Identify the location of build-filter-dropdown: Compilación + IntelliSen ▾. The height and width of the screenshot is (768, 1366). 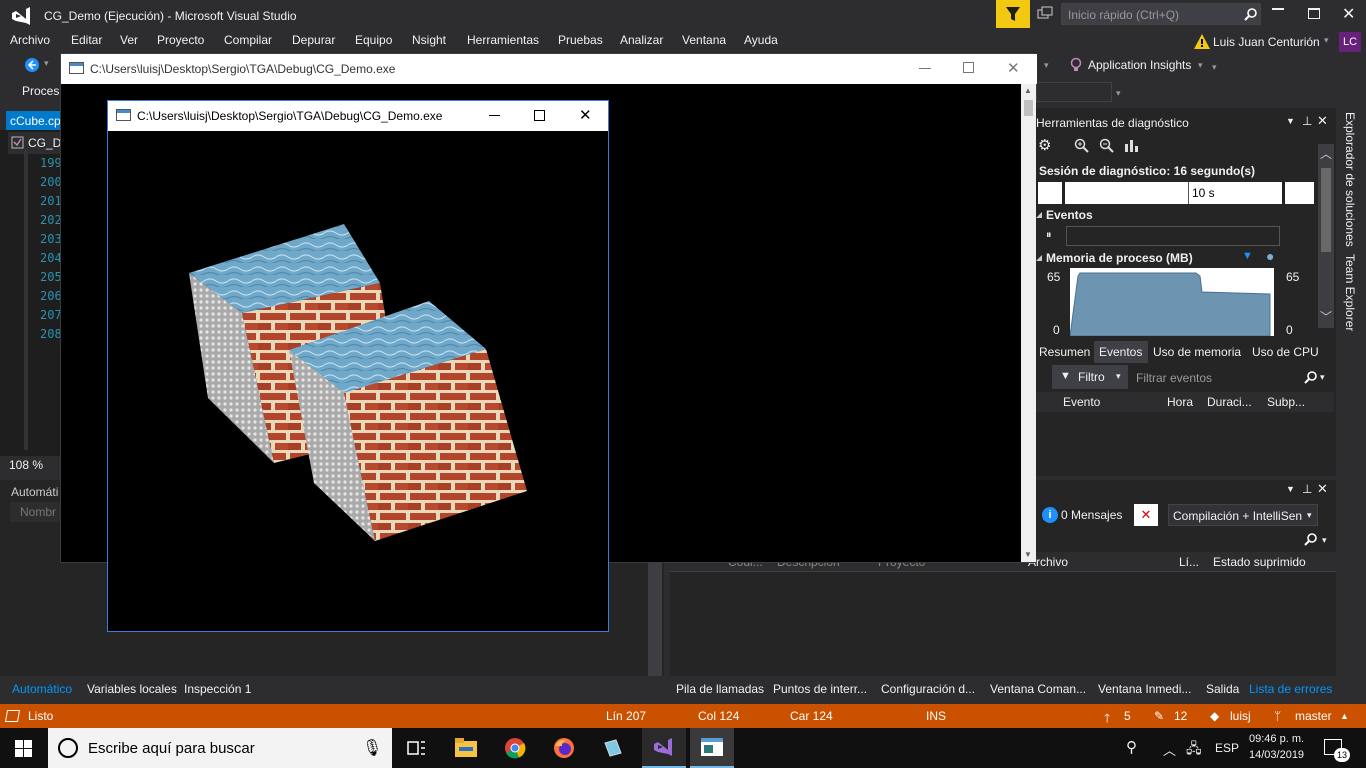
(1243, 515).